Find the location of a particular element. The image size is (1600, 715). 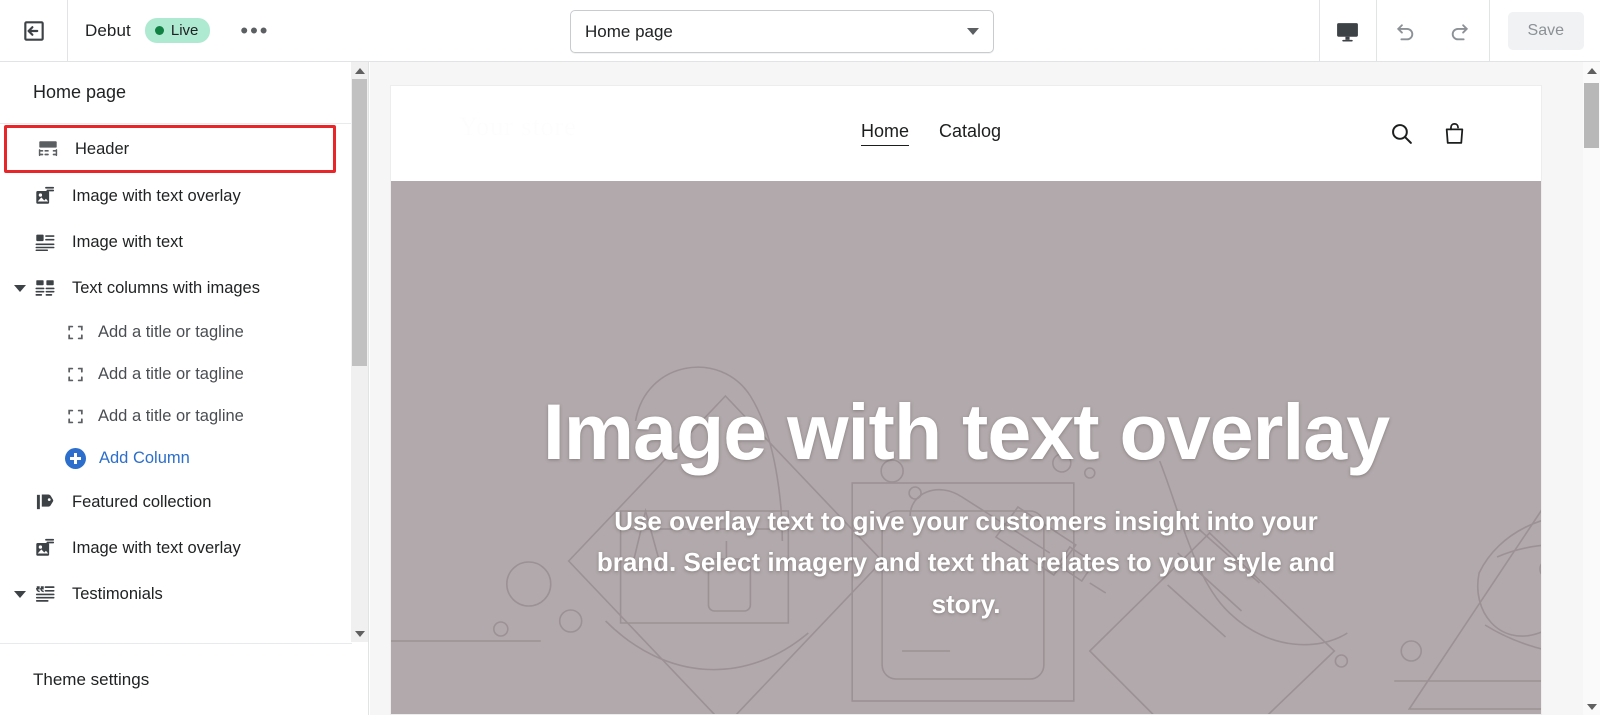

hero-heading: Image with text overlay is located at coordinates (966, 432).